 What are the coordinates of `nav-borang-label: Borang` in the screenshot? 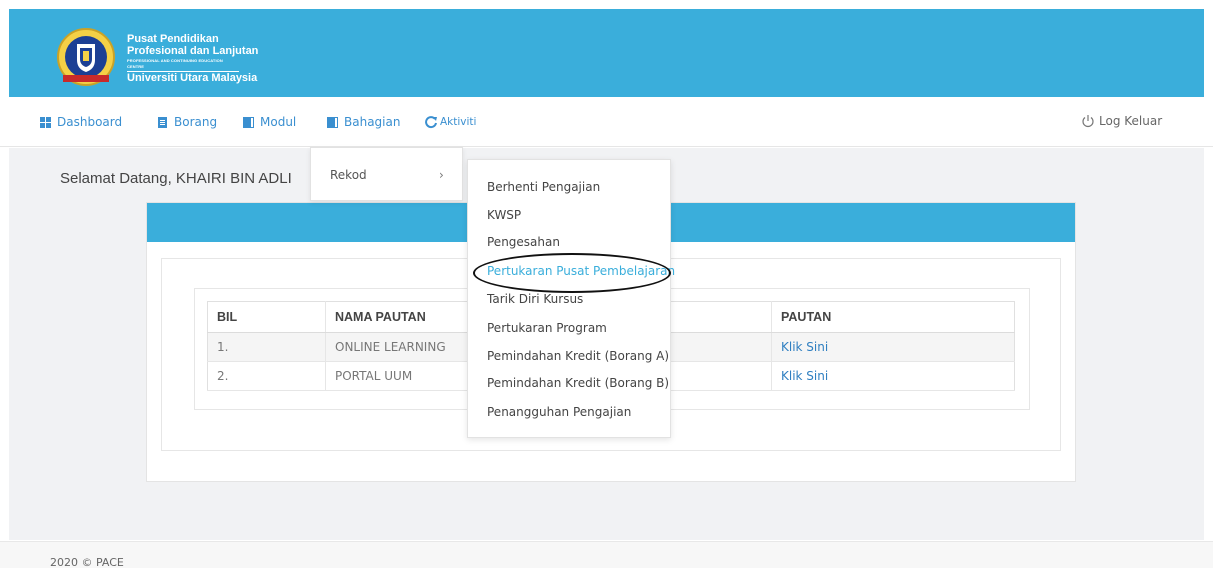 It's located at (196, 122).